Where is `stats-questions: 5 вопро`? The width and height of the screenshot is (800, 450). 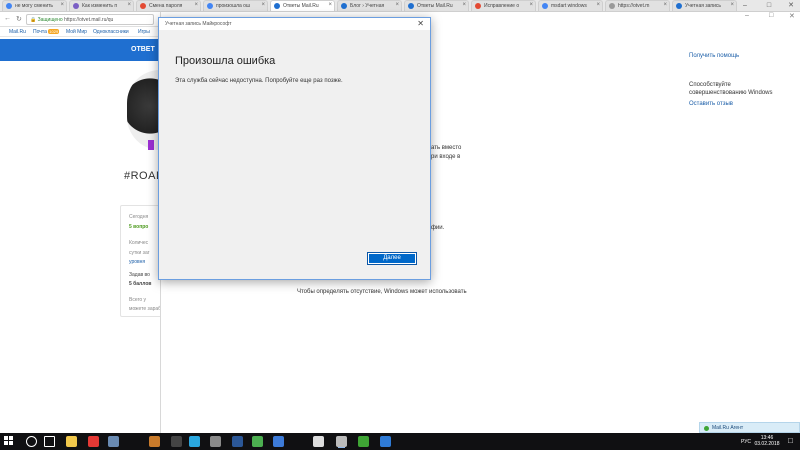 stats-questions: 5 вопро is located at coordinates (139, 227).